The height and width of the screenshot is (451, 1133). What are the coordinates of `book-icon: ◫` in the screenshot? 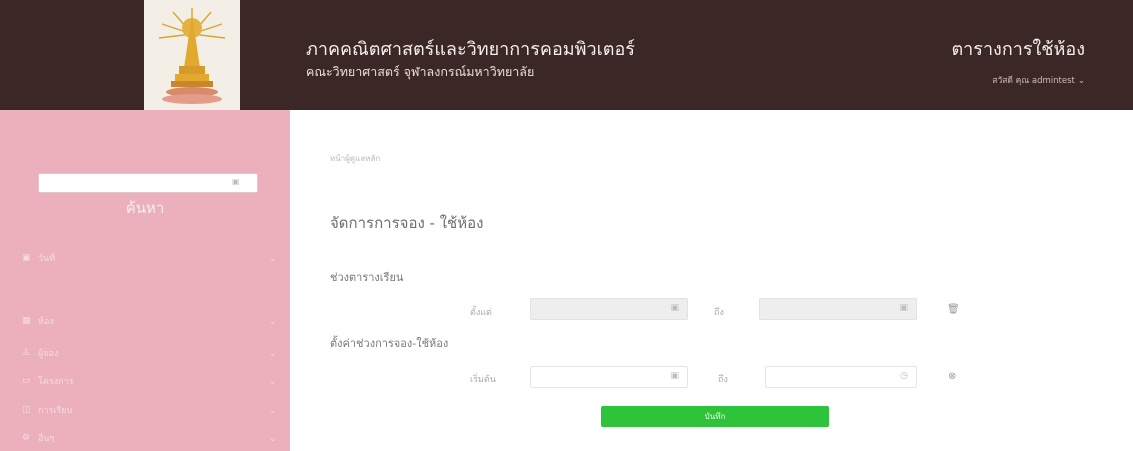 It's located at (26, 410).